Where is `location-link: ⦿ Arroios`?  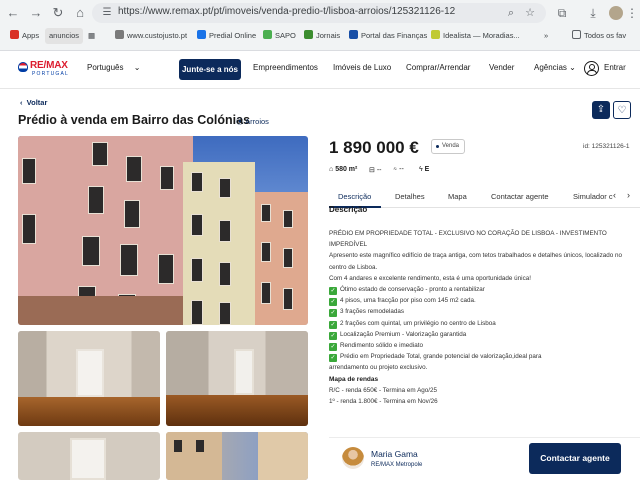
location-link: ⦿ Arroios is located at coordinates (252, 121).